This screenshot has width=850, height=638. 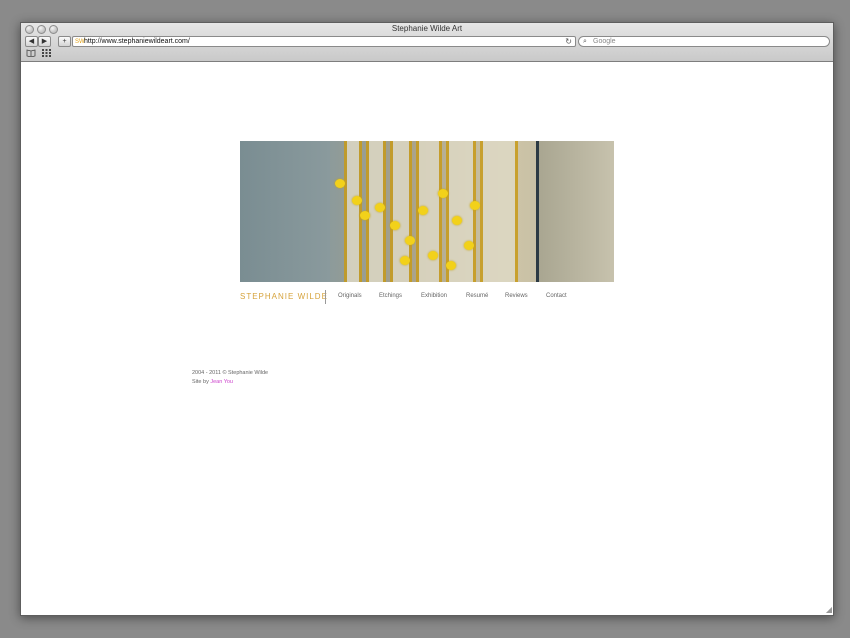 What do you see at coordinates (477, 296) in the screenshot?
I see `nav-resume: Resumé` at bounding box center [477, 296].